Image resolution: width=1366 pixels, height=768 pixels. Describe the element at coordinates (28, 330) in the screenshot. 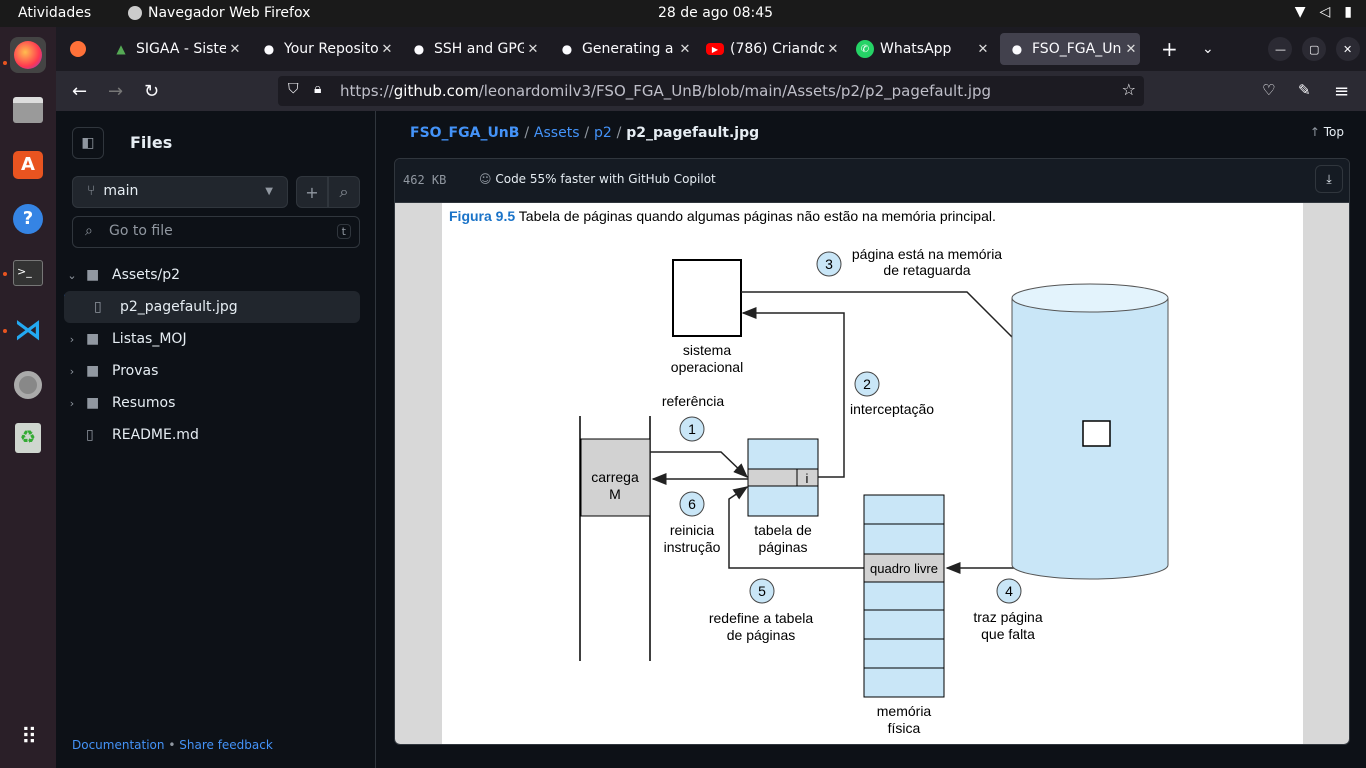

I see `vscode-icon: ⋊` at that location.